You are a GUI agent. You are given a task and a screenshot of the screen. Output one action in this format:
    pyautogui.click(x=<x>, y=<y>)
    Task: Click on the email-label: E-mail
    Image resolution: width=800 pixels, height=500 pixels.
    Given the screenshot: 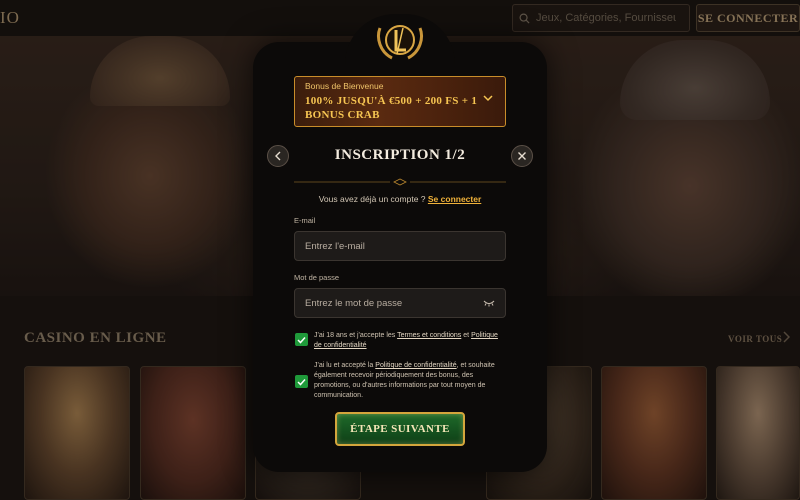 What is the action you would take?
    pyautogui.click(x=305, y=220)
    